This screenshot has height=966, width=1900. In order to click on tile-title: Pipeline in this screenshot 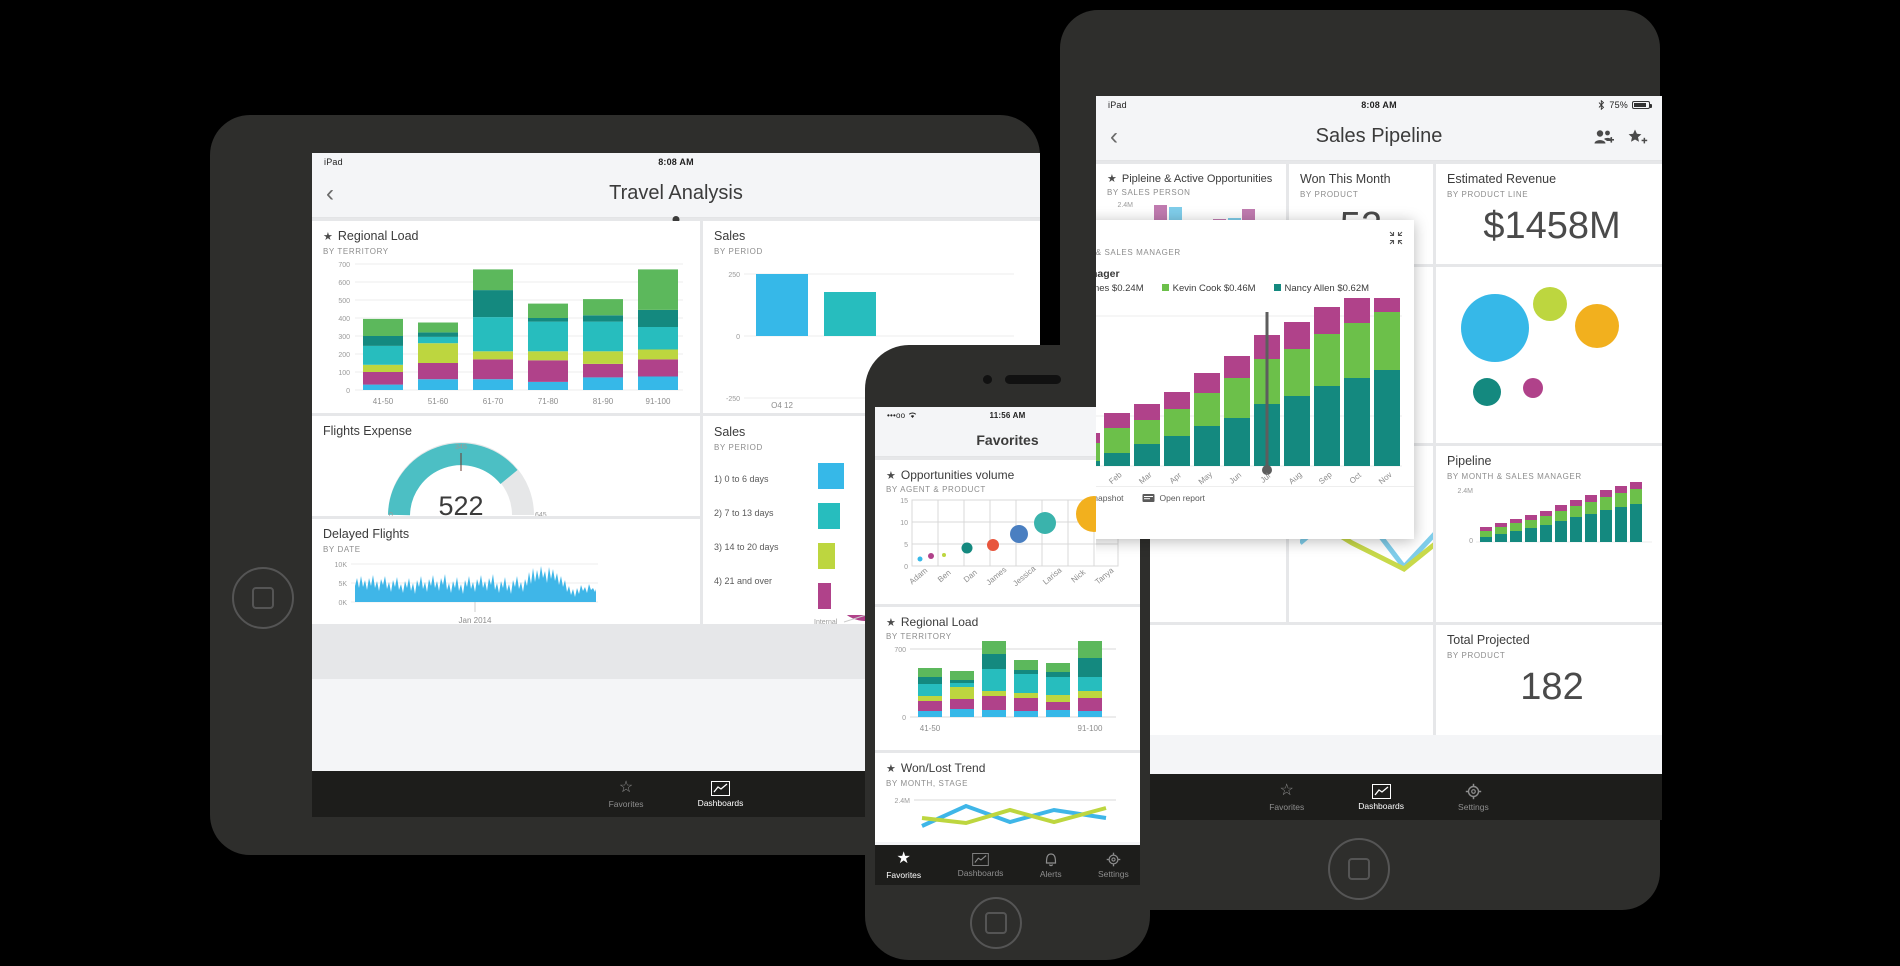, I will do `click(1469, 461)`.